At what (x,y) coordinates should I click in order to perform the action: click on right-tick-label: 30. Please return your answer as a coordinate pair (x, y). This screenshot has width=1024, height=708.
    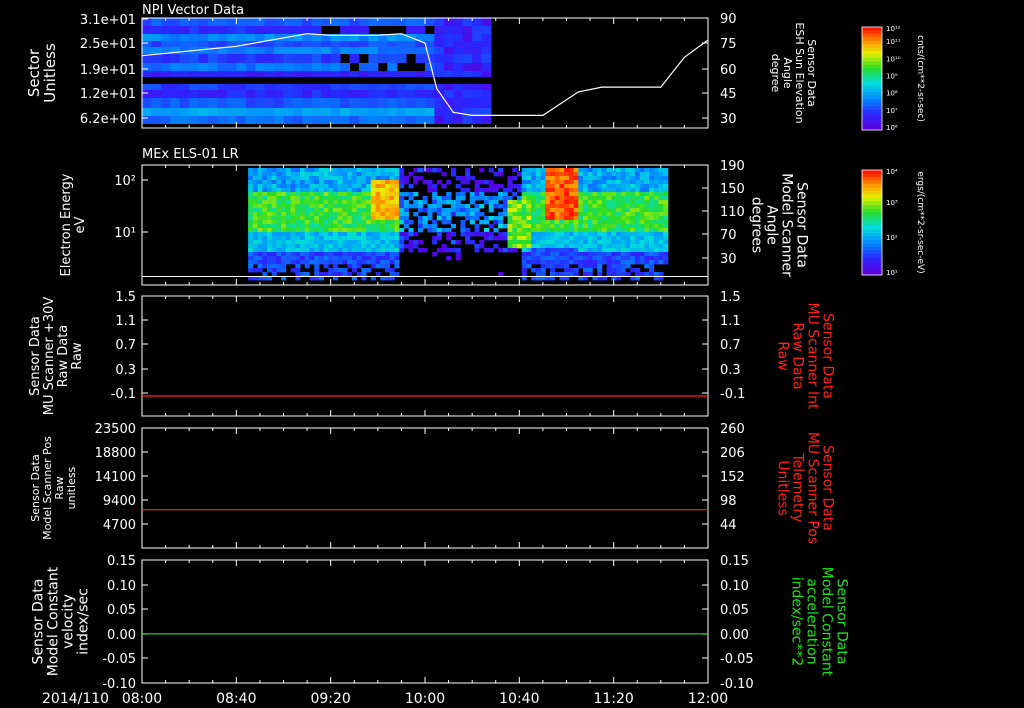
    Looking at the image, I should click on (728, 119).